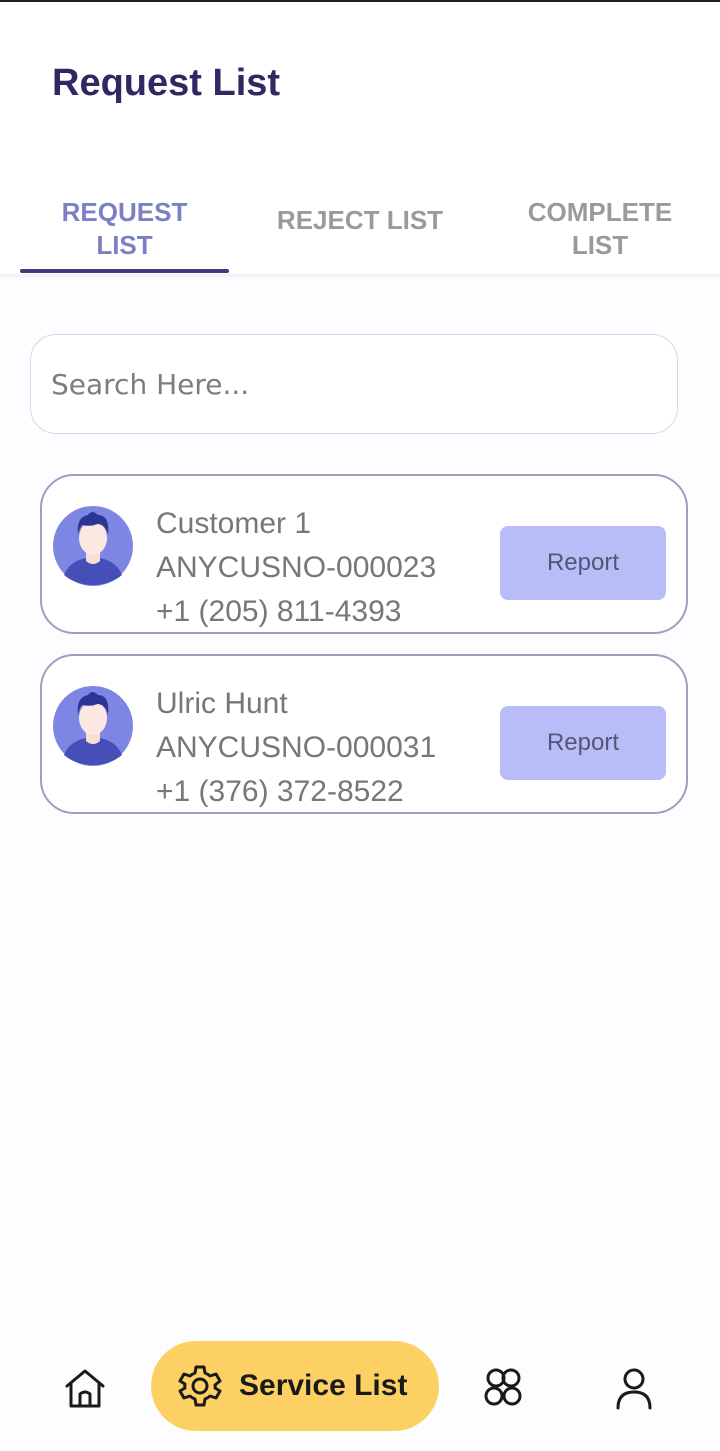 The image size is (720, 1451). I want to click on tab-complete-list: COMPLETE LIST, so click(600, 234).